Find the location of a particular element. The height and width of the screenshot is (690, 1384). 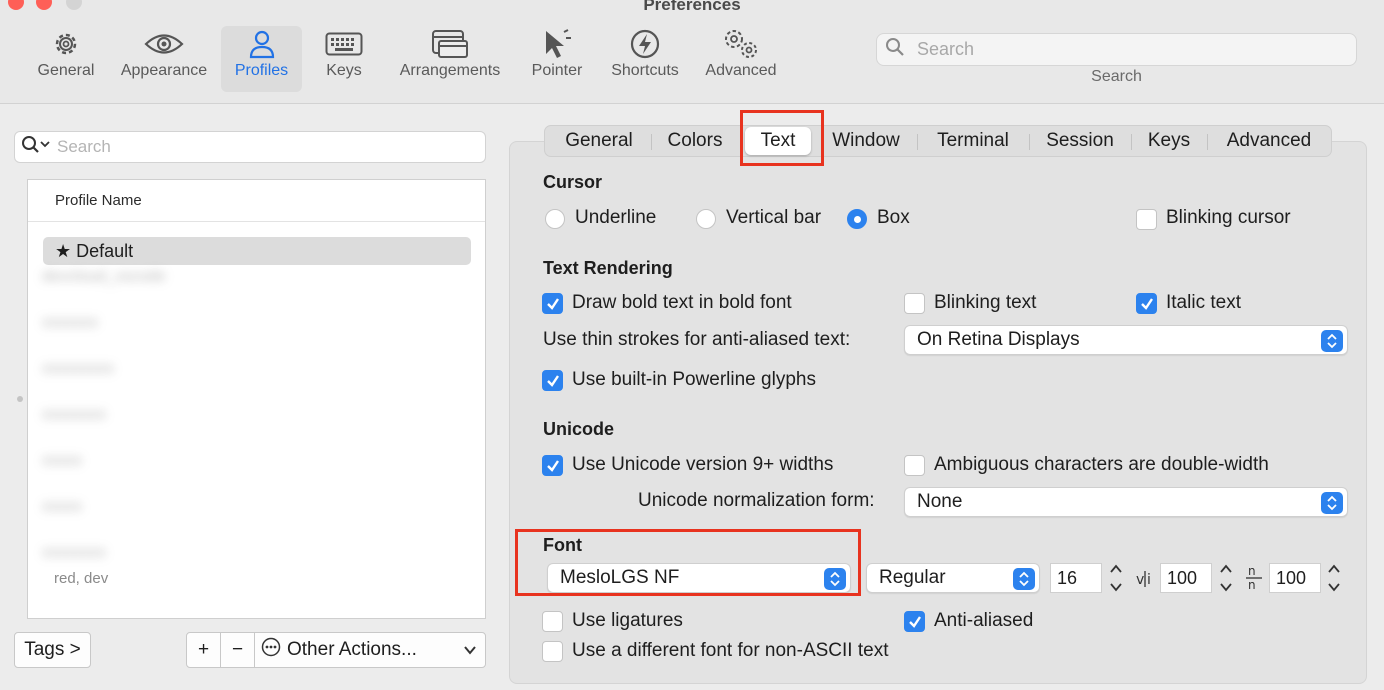

ligatures-label: Use ligatures is located at coordinates (627, 620).